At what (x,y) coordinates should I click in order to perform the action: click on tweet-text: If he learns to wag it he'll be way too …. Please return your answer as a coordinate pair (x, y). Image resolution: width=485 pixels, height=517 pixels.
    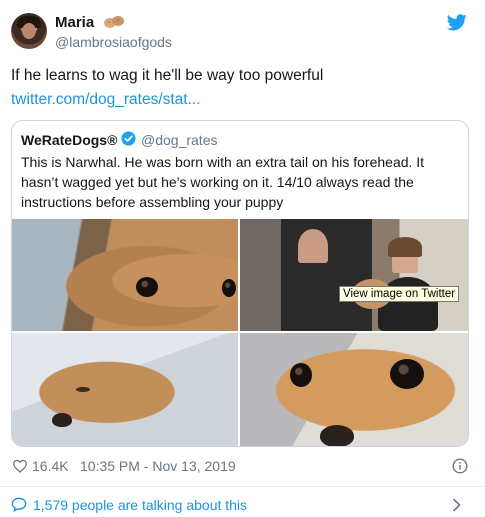
    Looking at the image, I should click on (167, 75).